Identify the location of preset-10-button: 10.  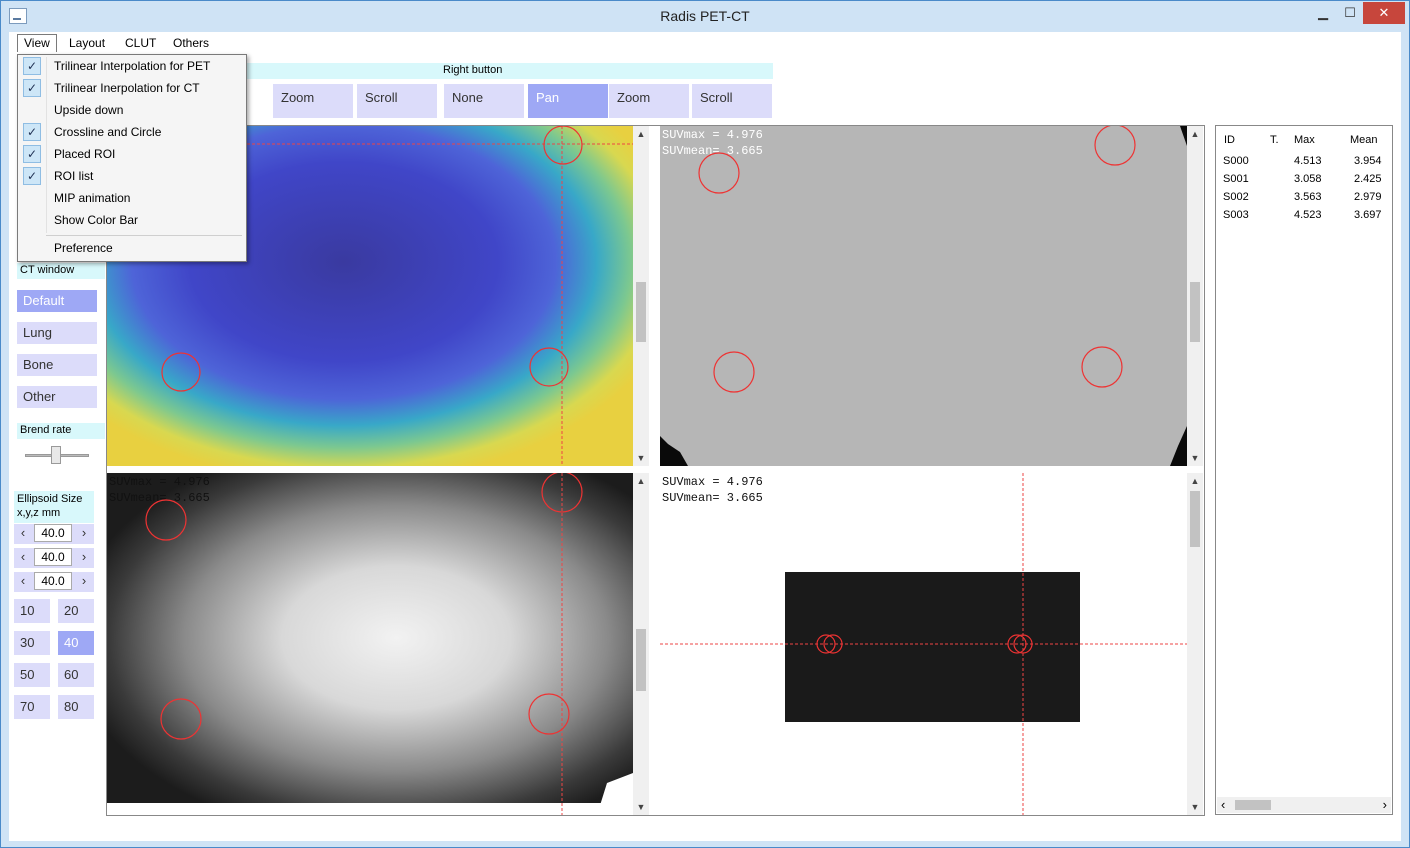
(32, 611).